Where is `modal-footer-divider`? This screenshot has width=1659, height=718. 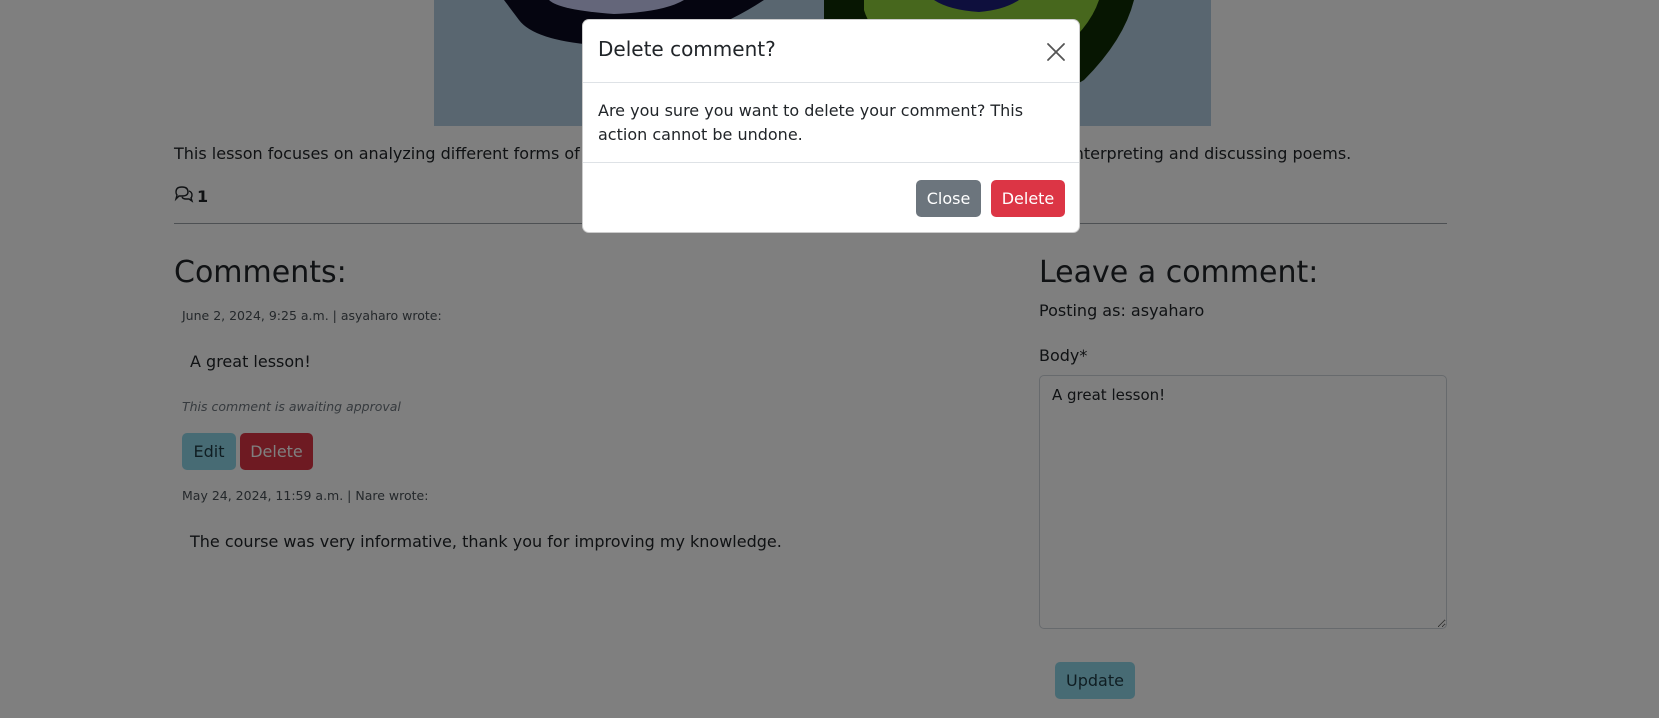
modal-footer-divider is located at coordinates (831, 162).